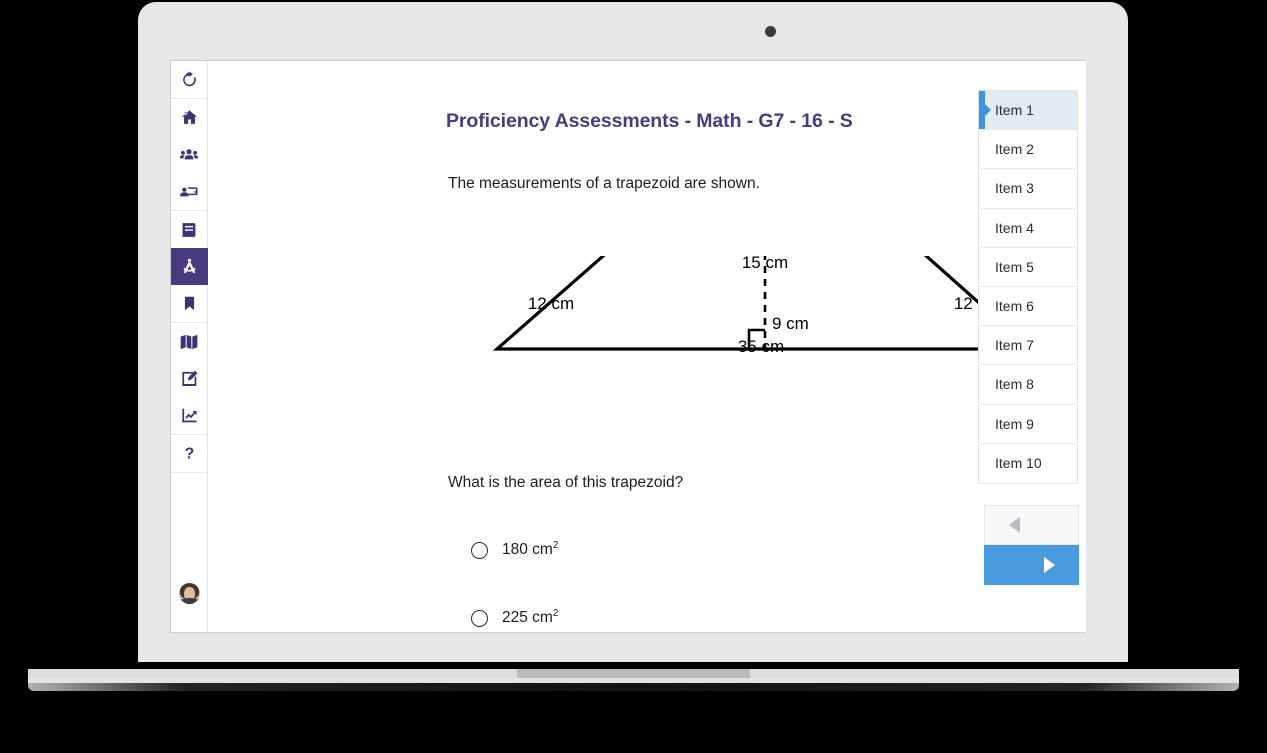 The image size is (1267, 753). I want to click on sidebar-item-refresh, so click(189, 79).